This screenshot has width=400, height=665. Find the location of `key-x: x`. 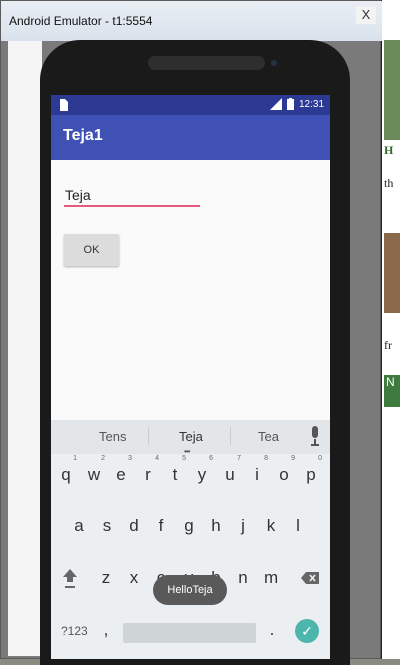

key-x: x is located at coordinates (134, 578).